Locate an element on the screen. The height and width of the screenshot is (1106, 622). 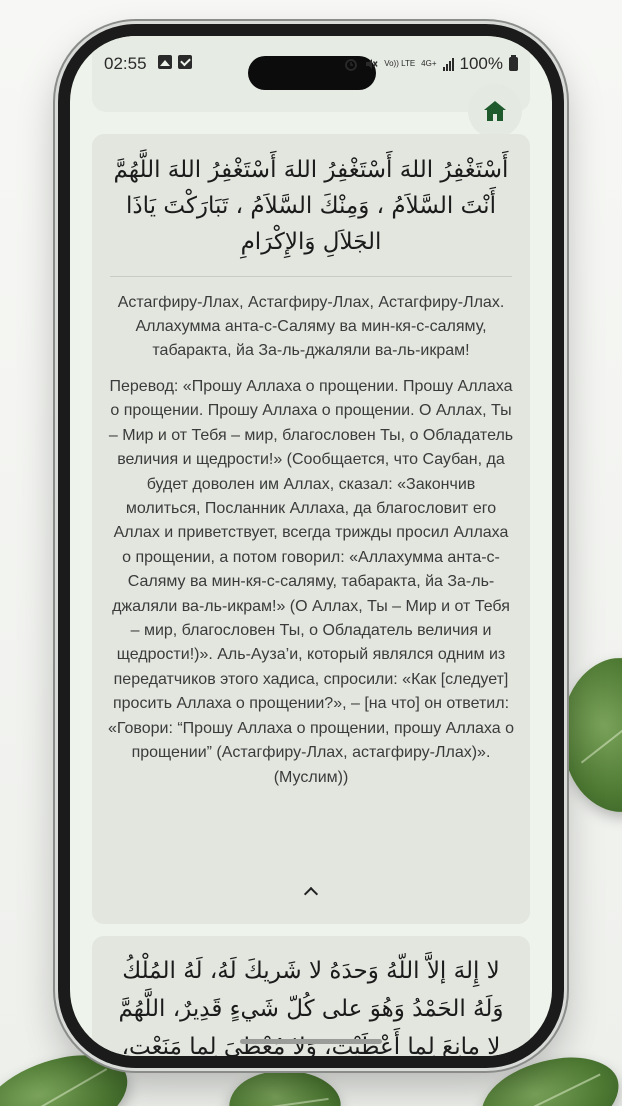
system-icons: Vo)) LTE 4G+ 100% is located at coordinates (431, 64).